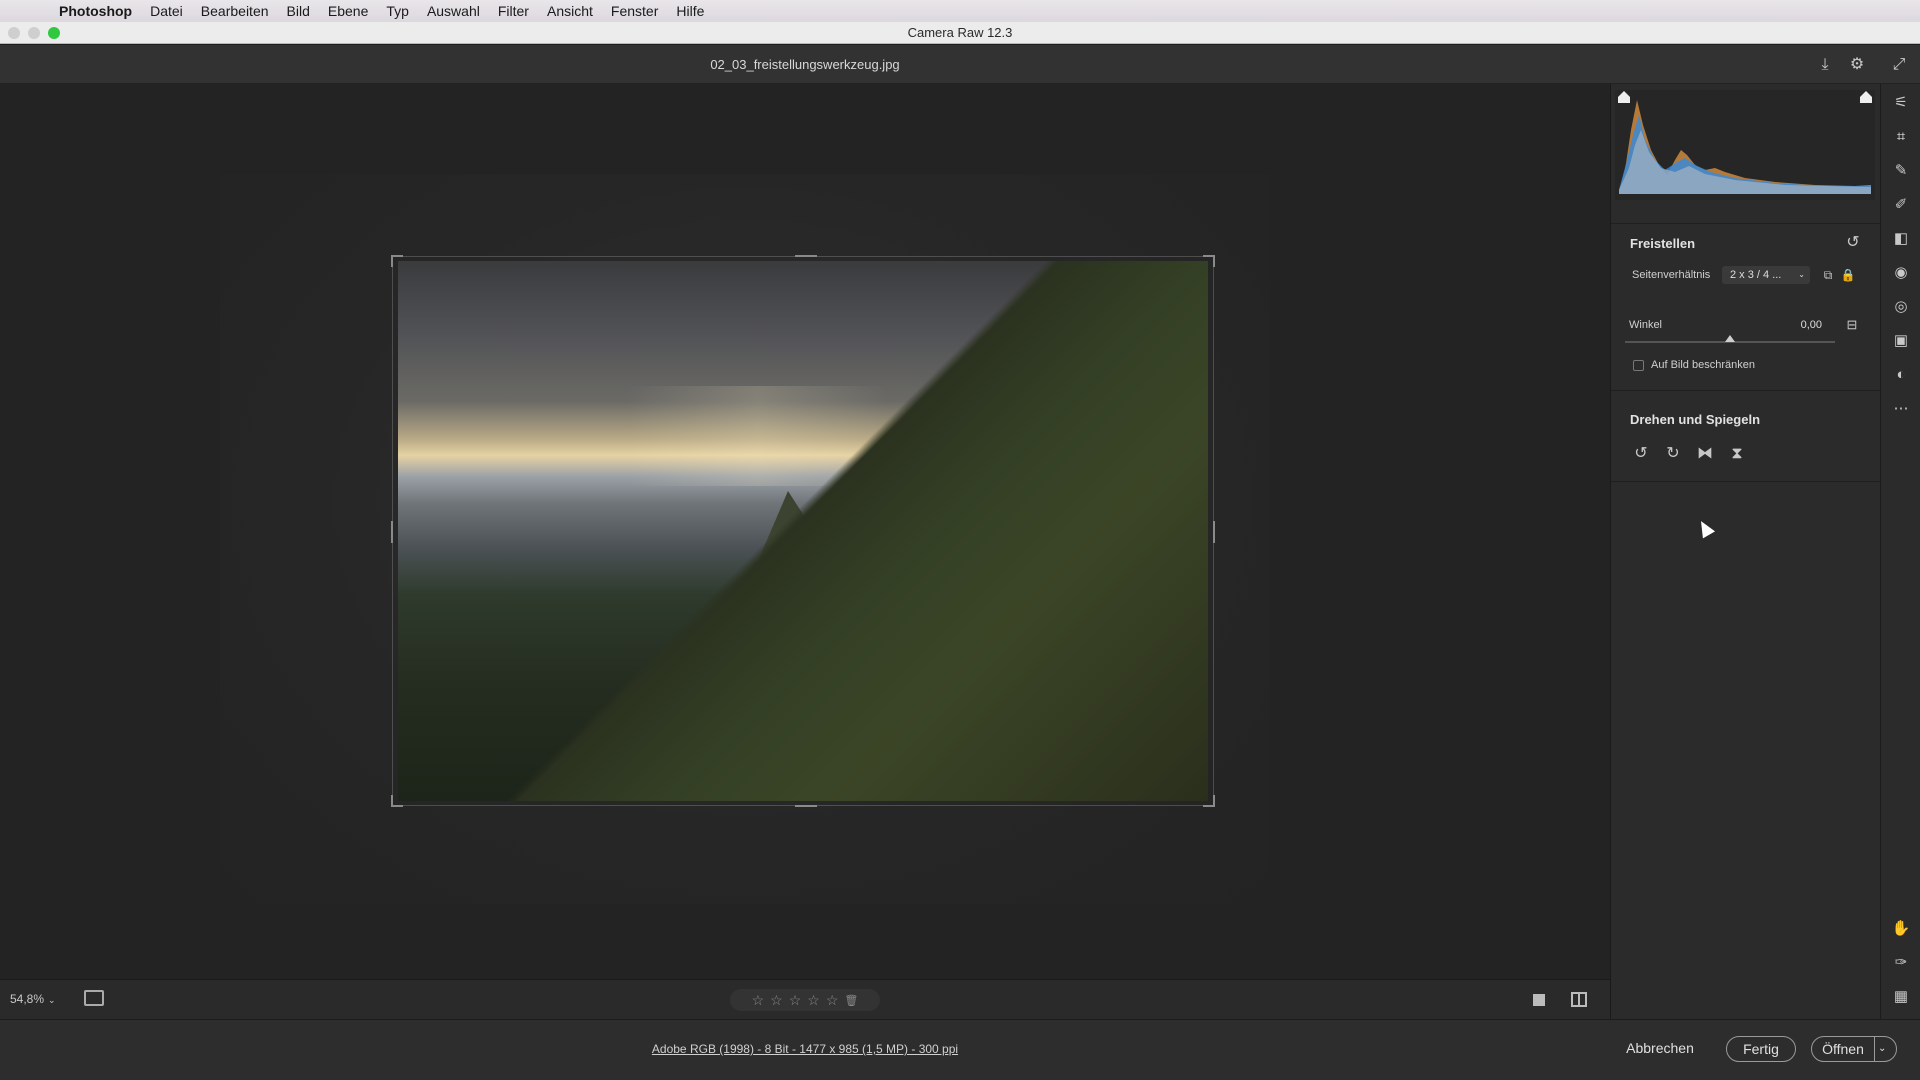  I want to click on window-titlebar: Camera Raw 12.3, so click(960, 33).